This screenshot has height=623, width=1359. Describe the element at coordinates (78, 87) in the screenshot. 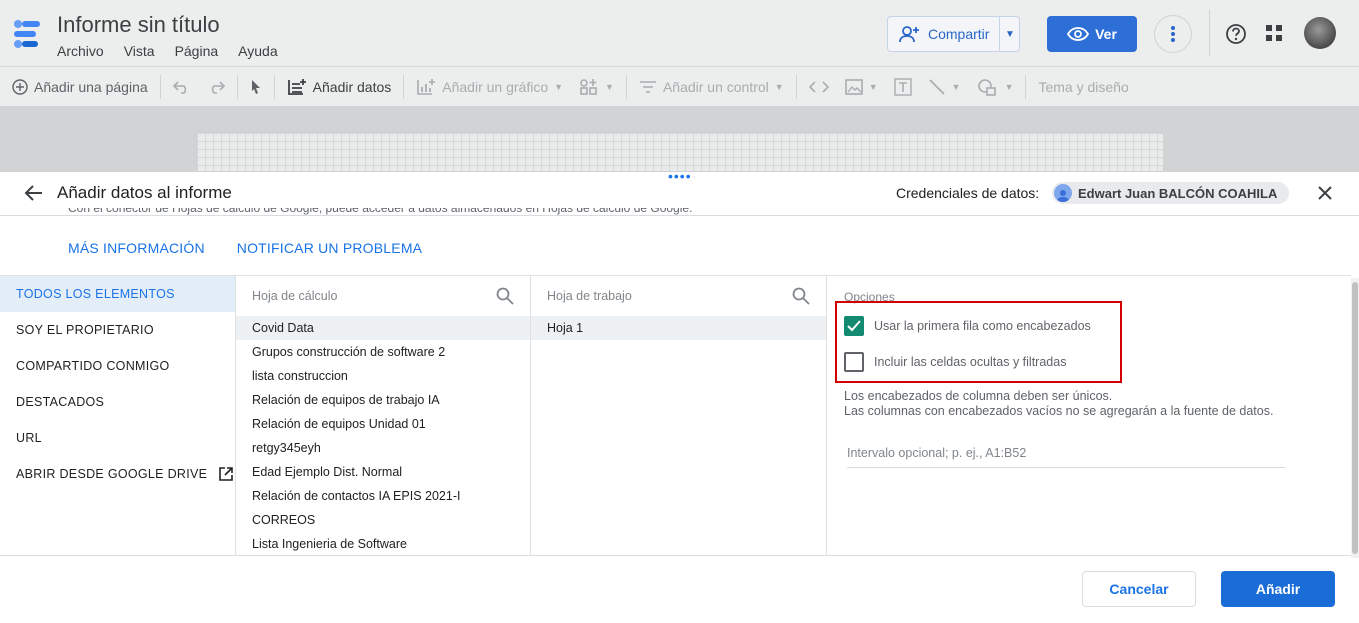

I see `add-page-button: Añadir una página` at that location.